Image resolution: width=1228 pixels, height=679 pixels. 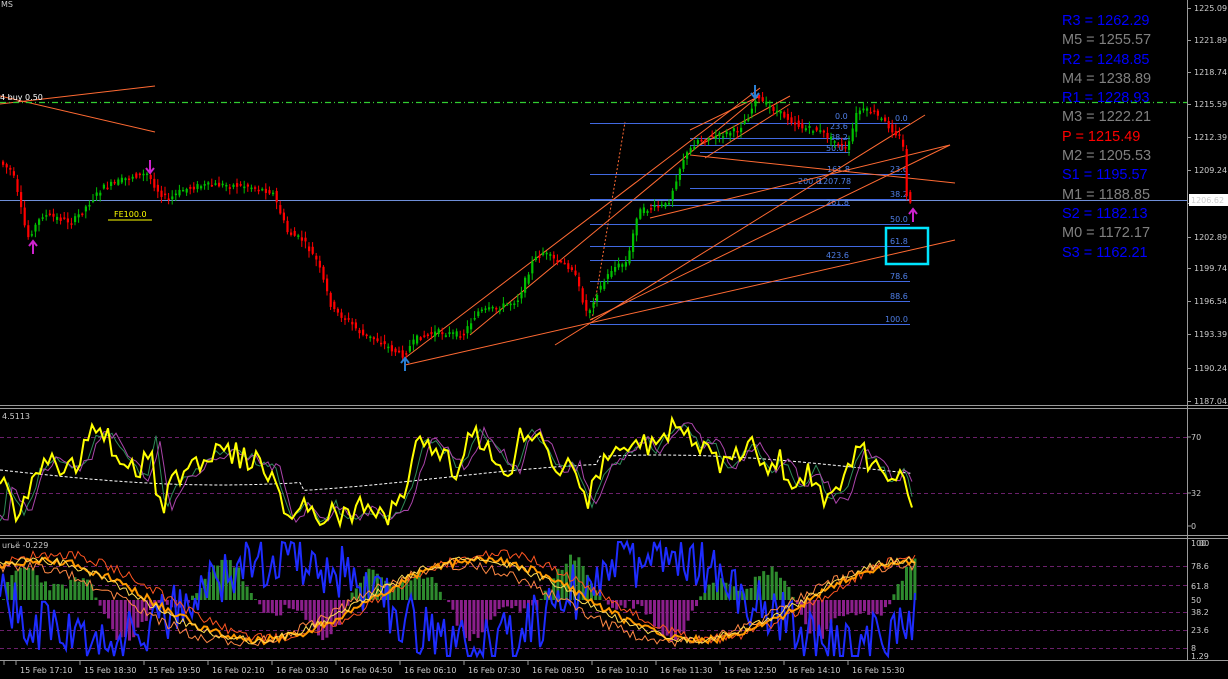 I want to click on time-label: 16 Feb 02:10, so click(x=238, y=670).